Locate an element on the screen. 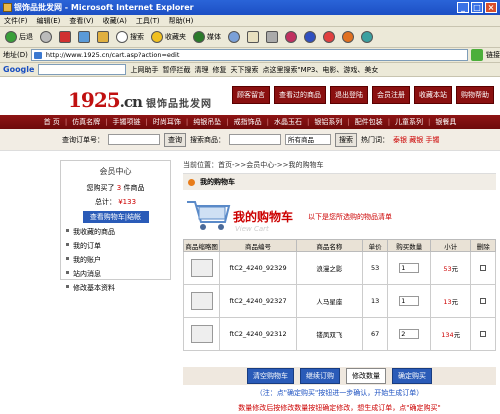  hot-words: 泰银 藏银 手镯 is located at coordinates (416, 140).